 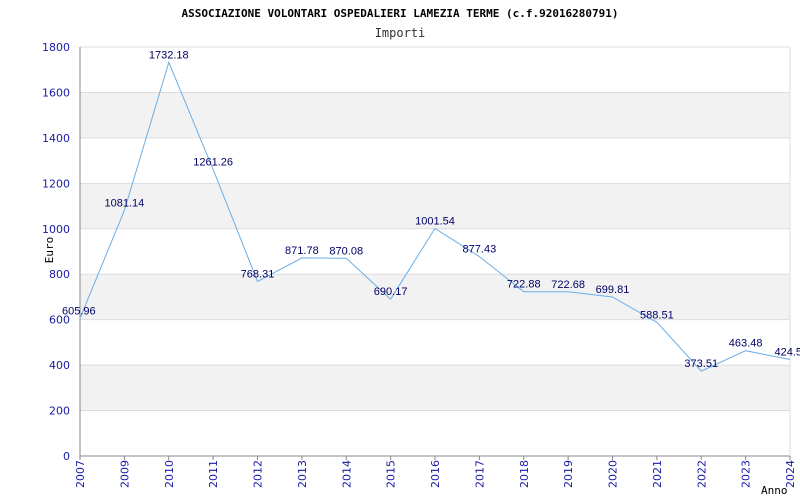 I want to click on data-label: 424.5, so click(x=787, y=353).